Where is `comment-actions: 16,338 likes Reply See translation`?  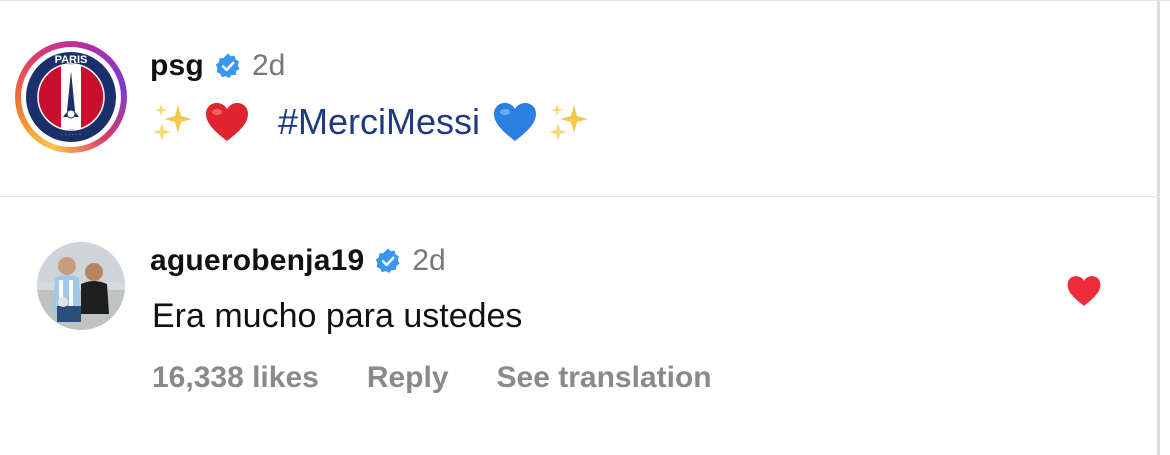
comment-actions: 16,338 likes Reply See translation is located at coordinates (456, 378).